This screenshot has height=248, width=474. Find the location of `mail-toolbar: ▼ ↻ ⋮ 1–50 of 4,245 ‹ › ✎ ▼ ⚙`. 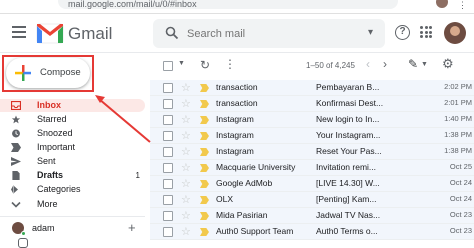

mail-toolbar: ▼ ↻ ⋮ 1–50 of 4,245 ‹ › ✎ ▼ ⚙ is located at coordinates (312, 66).